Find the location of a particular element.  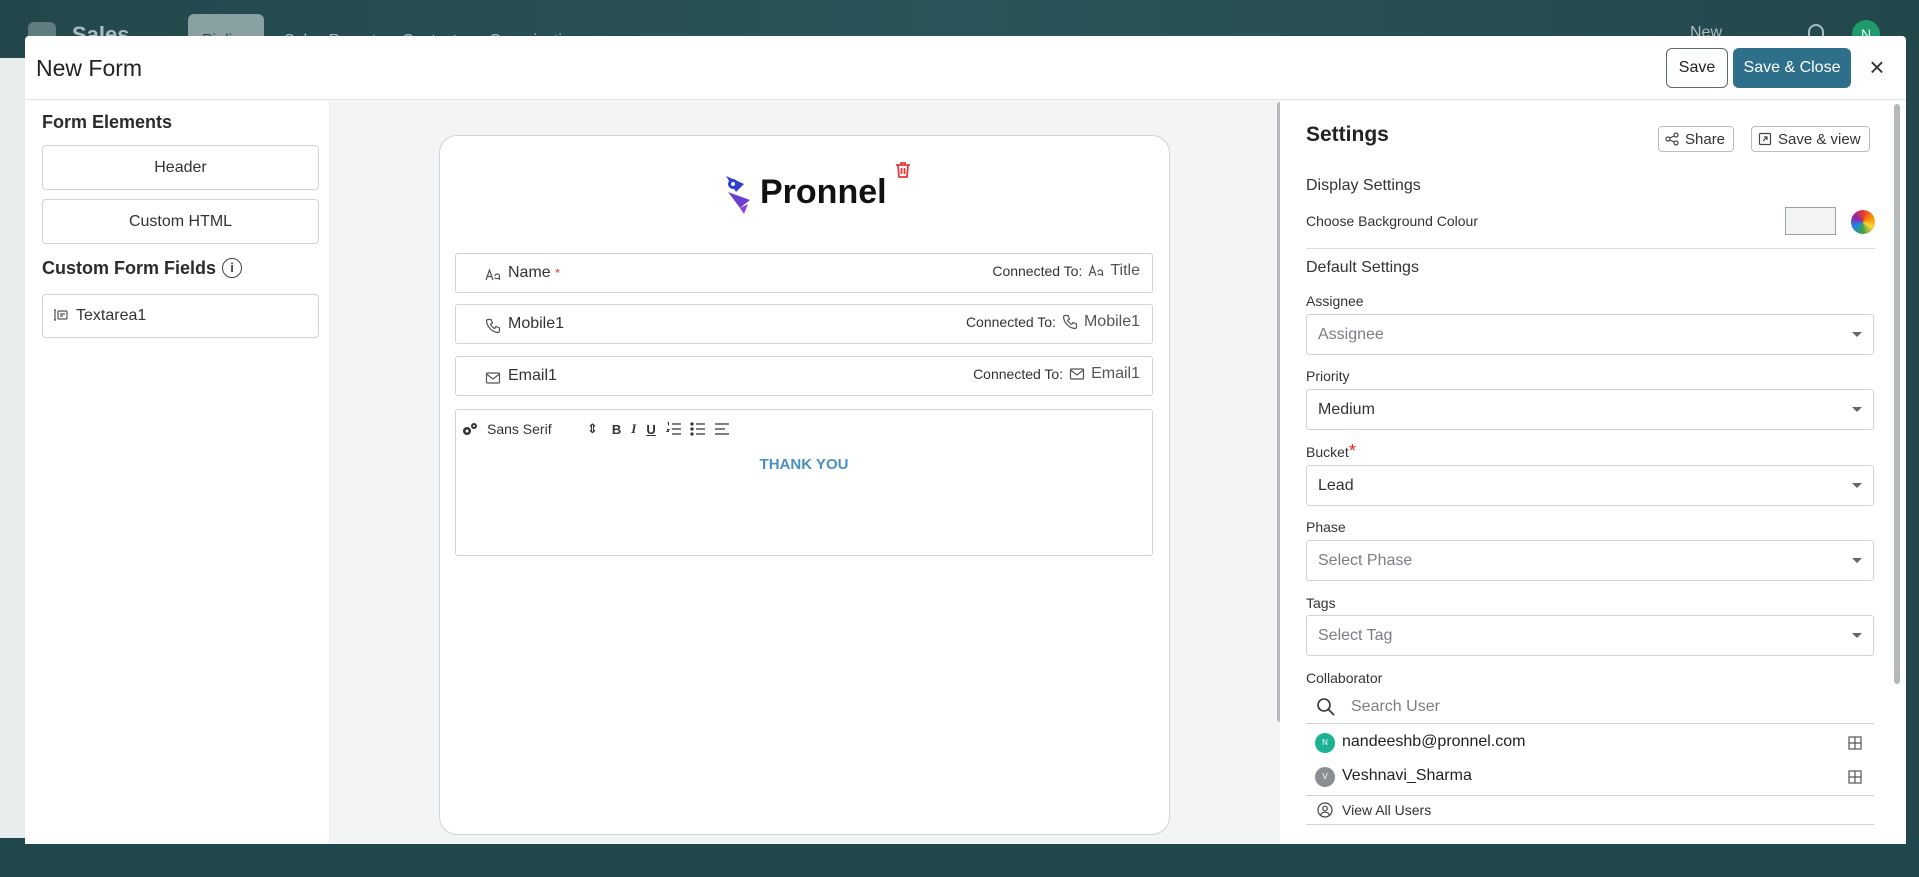

form-logo: Pronnel is located at coordinates (804, 192).